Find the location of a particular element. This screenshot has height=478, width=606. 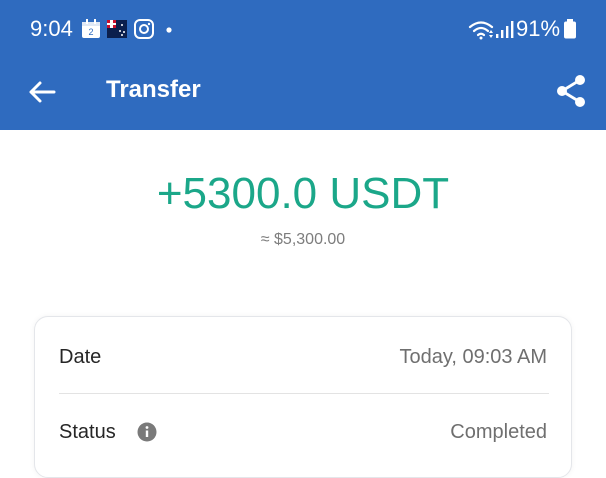

info-icon is located at coordinates (147, 432).